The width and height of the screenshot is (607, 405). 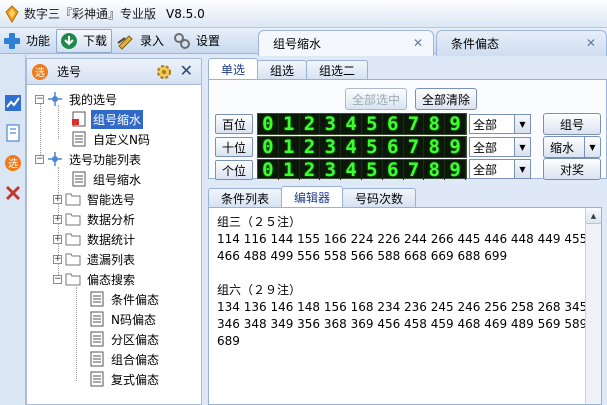 What do you see at coordinates (125, 299) in the screenshot?
I see `tree-node-condition-bias: 条件偏态` at bounding box center [125, 299].